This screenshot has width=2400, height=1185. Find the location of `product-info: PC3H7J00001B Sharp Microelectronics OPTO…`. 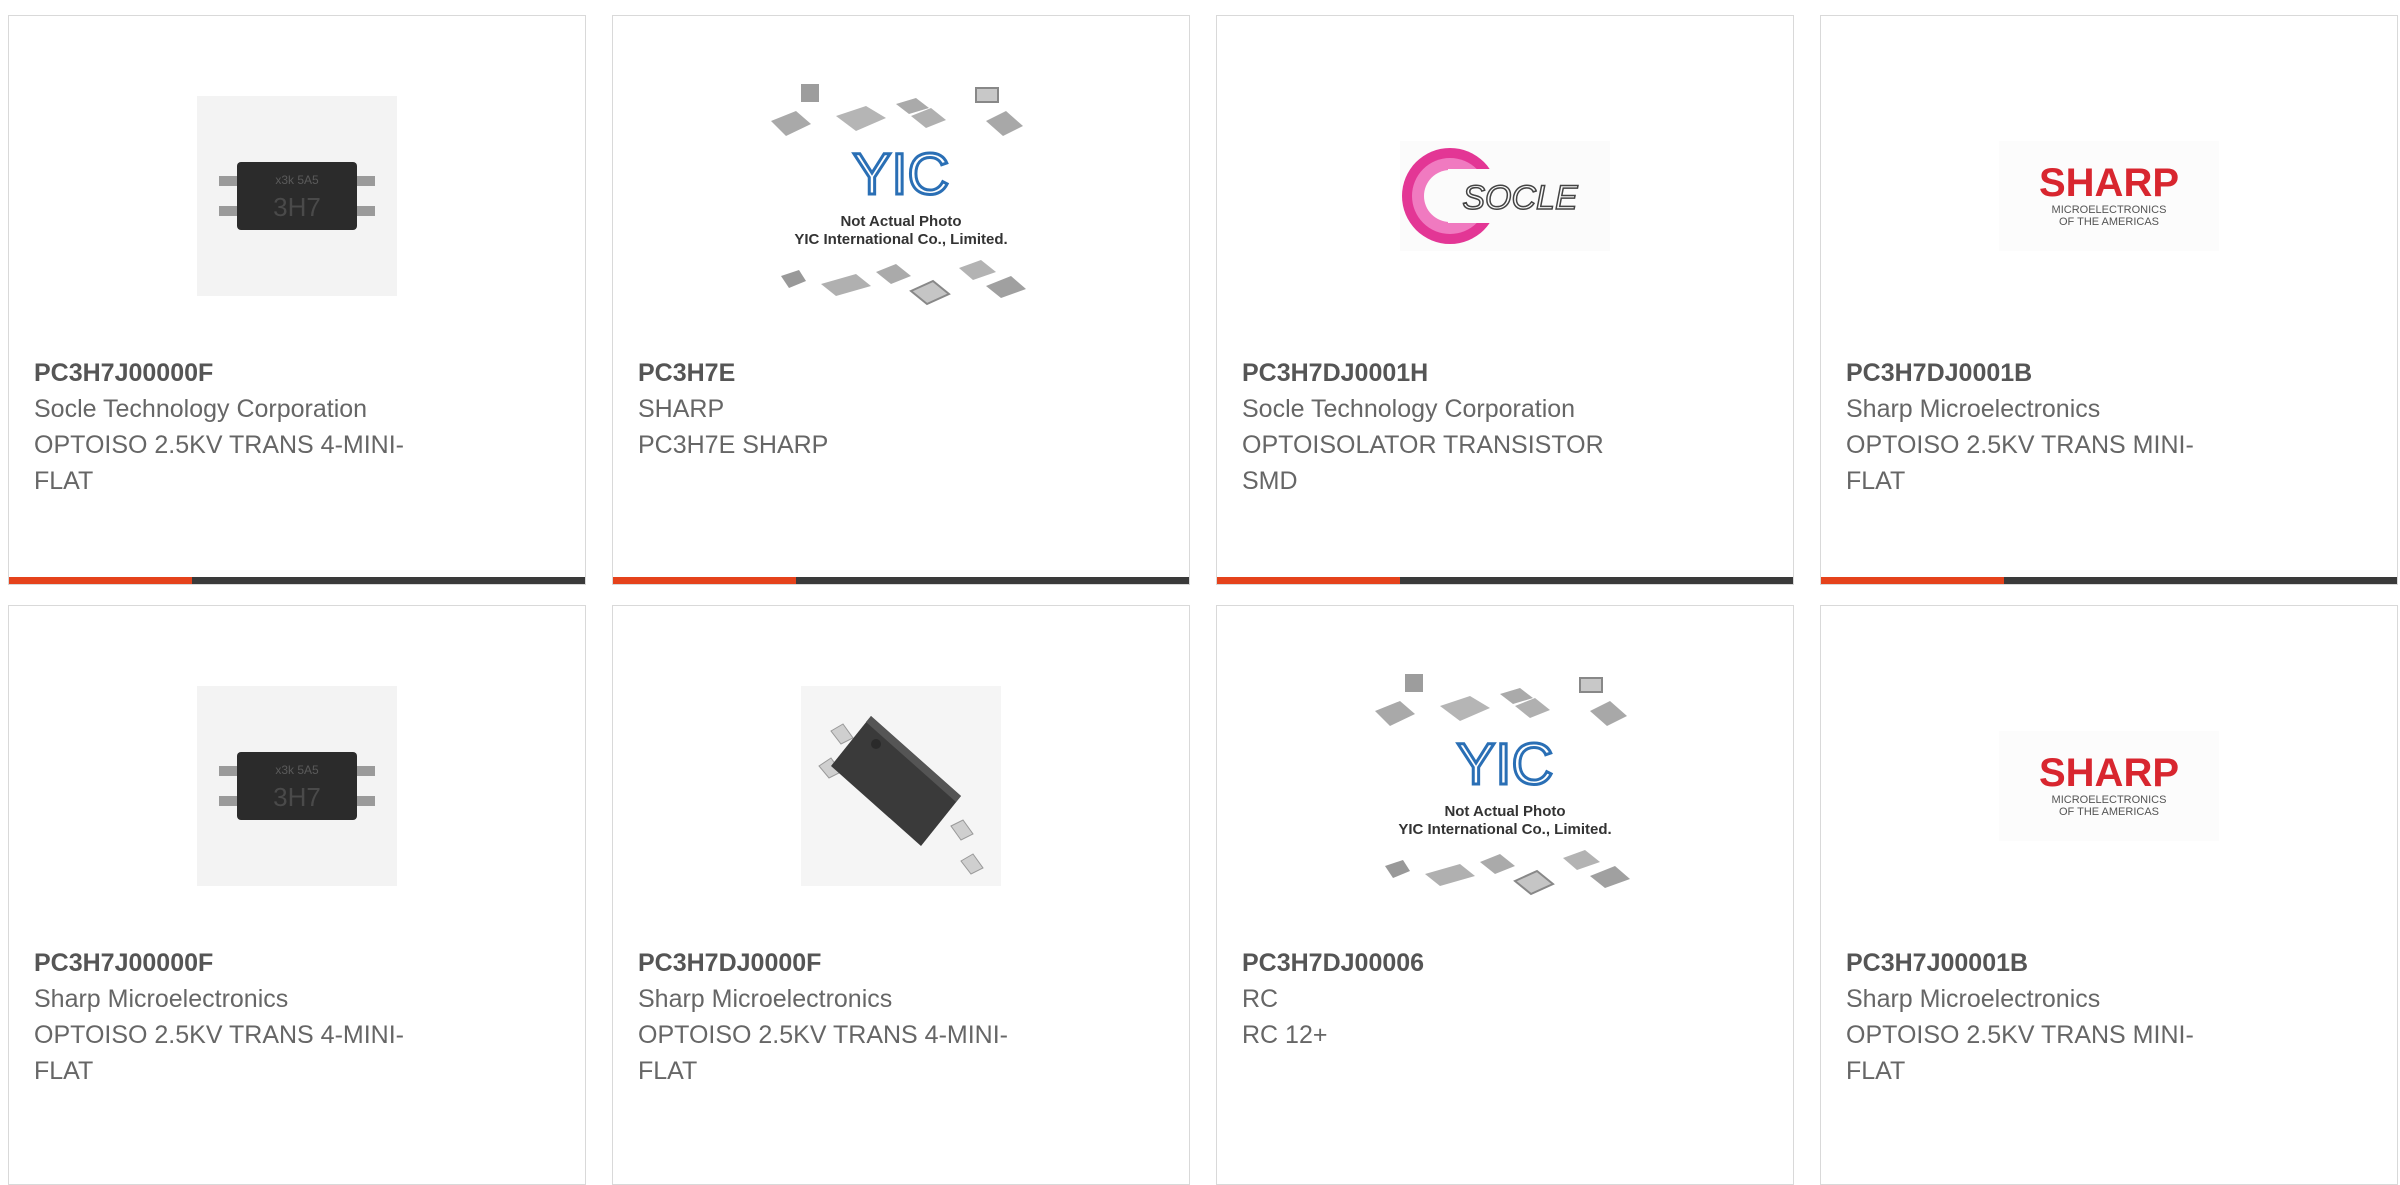

product-info: PC3H7J00001B Sharp Microelectronics OPTO… is located at coordinates (2066, 1017).